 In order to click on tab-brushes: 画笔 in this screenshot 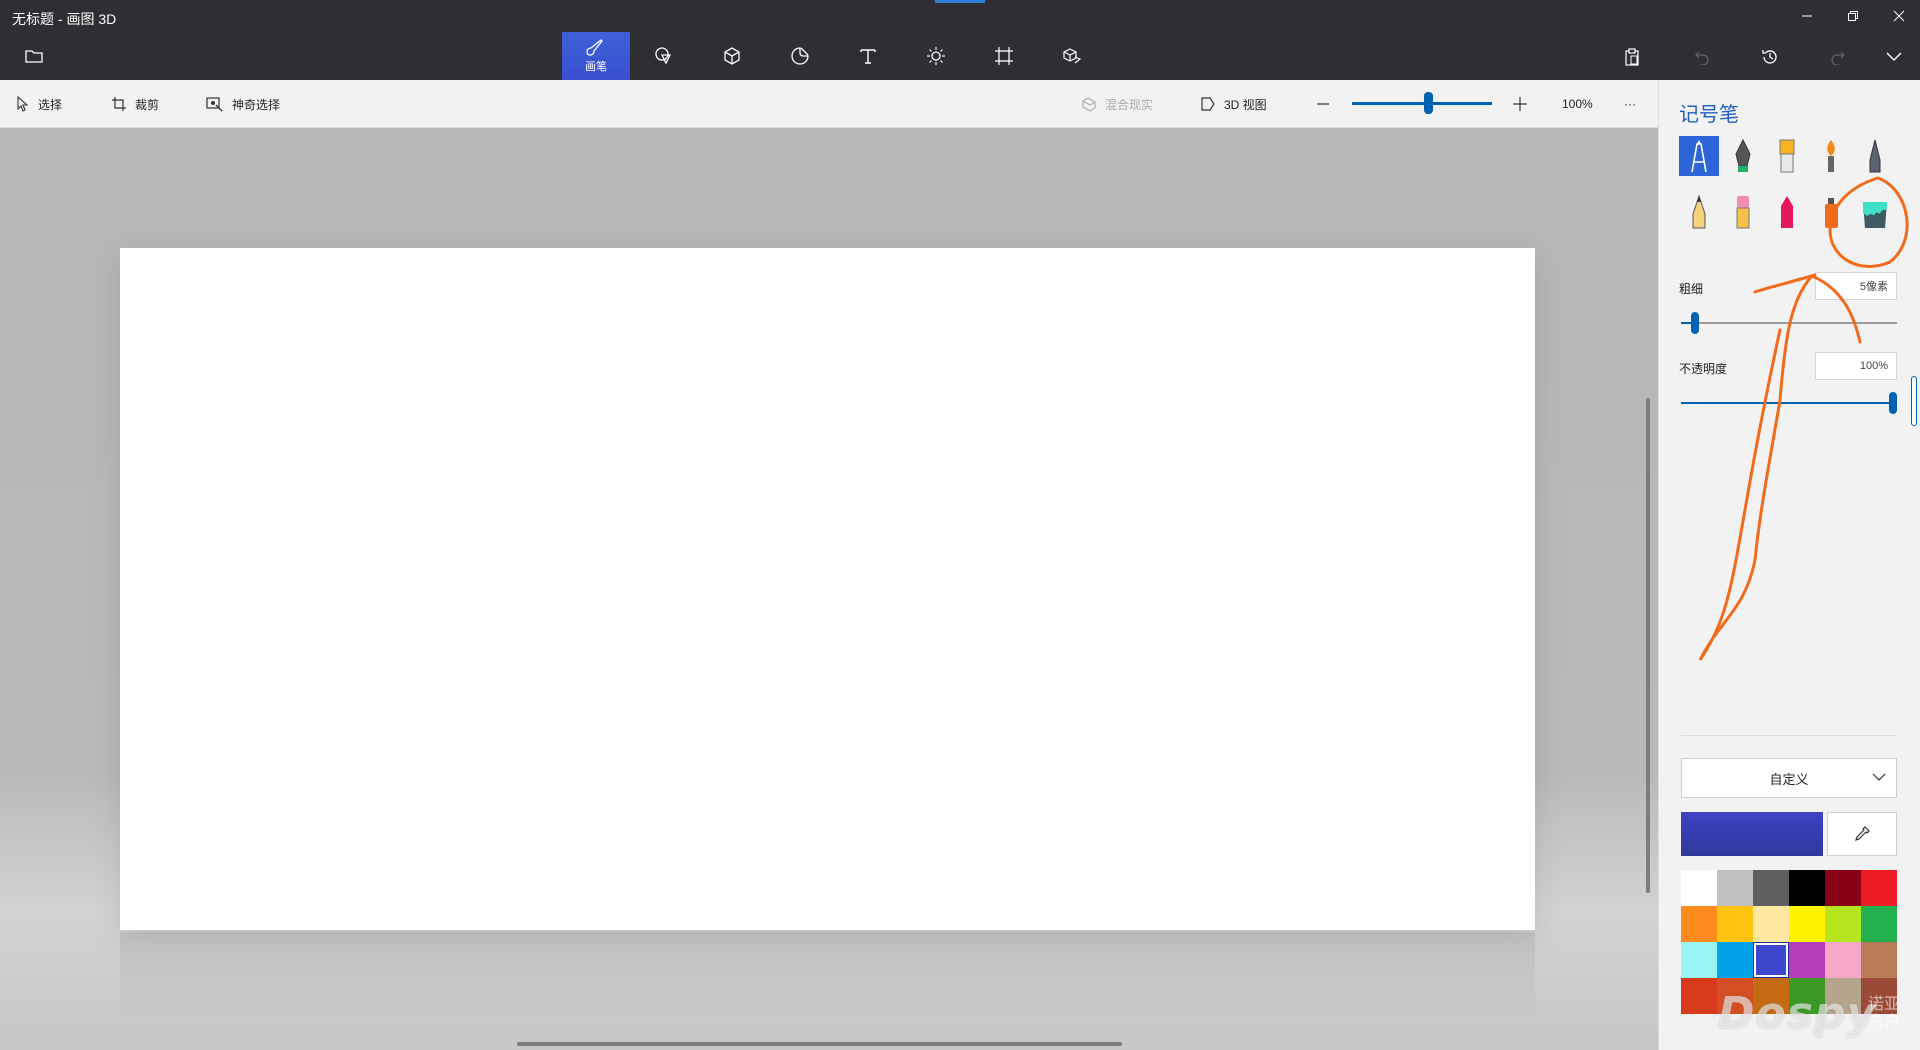, I will do `click(596, 56)`.